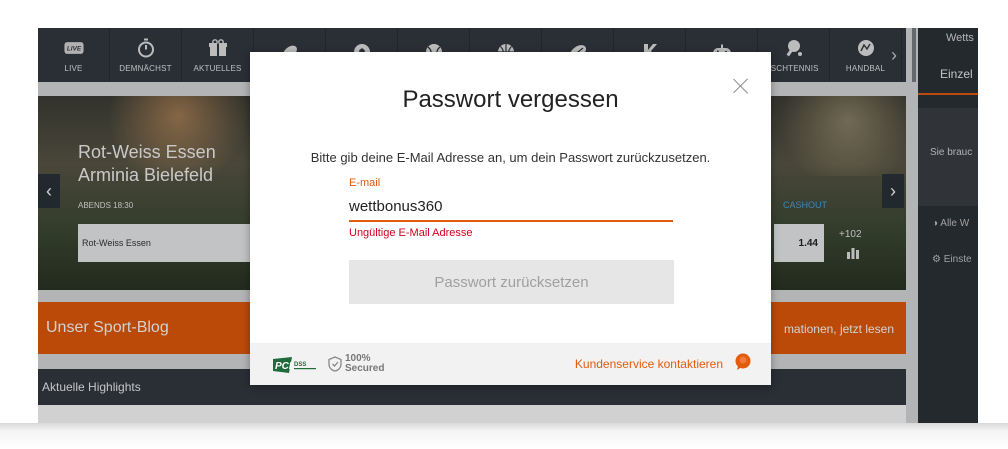 This screenshot has width=1008, height=449. What do you see at coordinates (504, 436) in the screenshot?
I see `page-shadow` at bounding box center [504, 436].